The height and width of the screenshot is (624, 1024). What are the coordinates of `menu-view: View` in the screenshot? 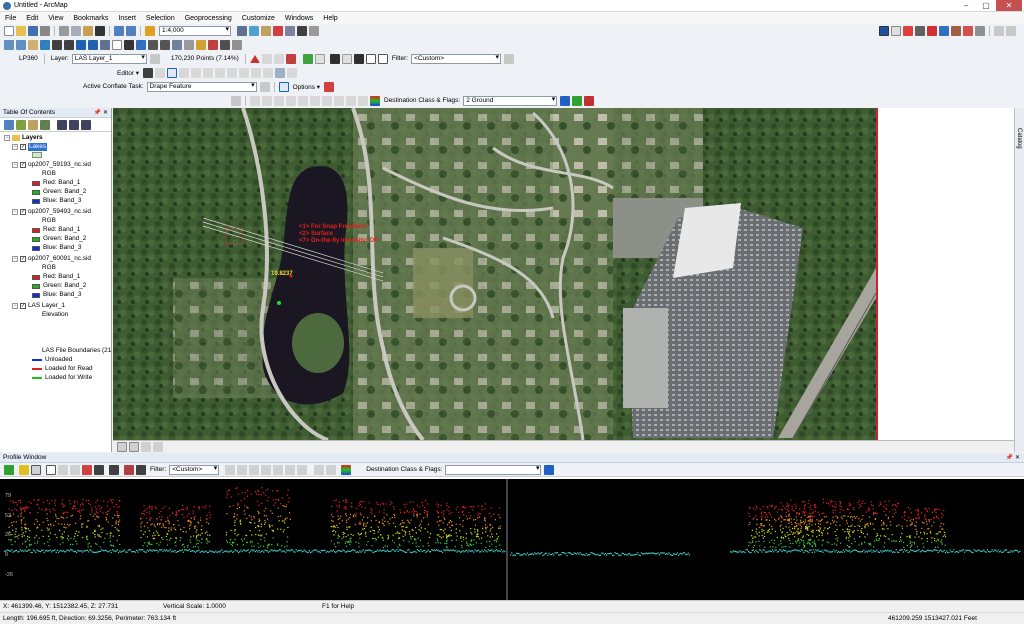 It's located at (55, 18).